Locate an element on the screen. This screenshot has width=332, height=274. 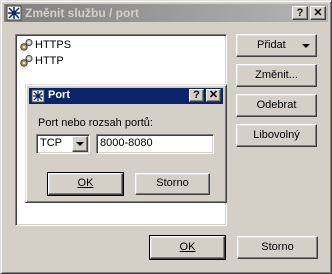
list-item-label: HTTPS is located at coordinates (53, 45).